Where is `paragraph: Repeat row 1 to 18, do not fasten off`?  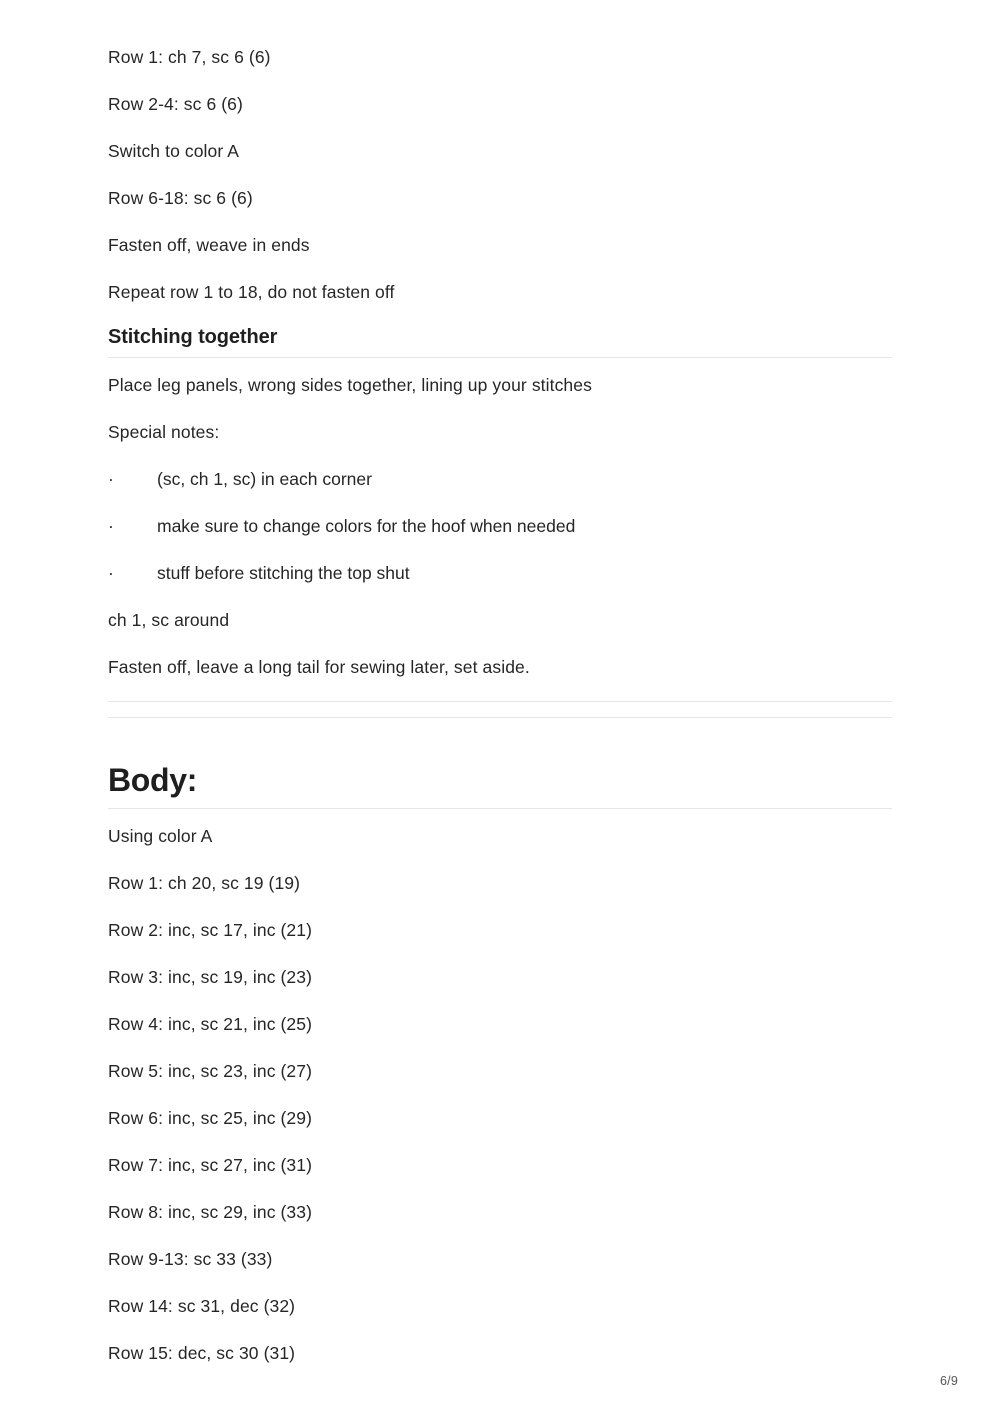
paragraph: Repeat row 1 to 18, do not fasten off is located at coordinates (251, 292).